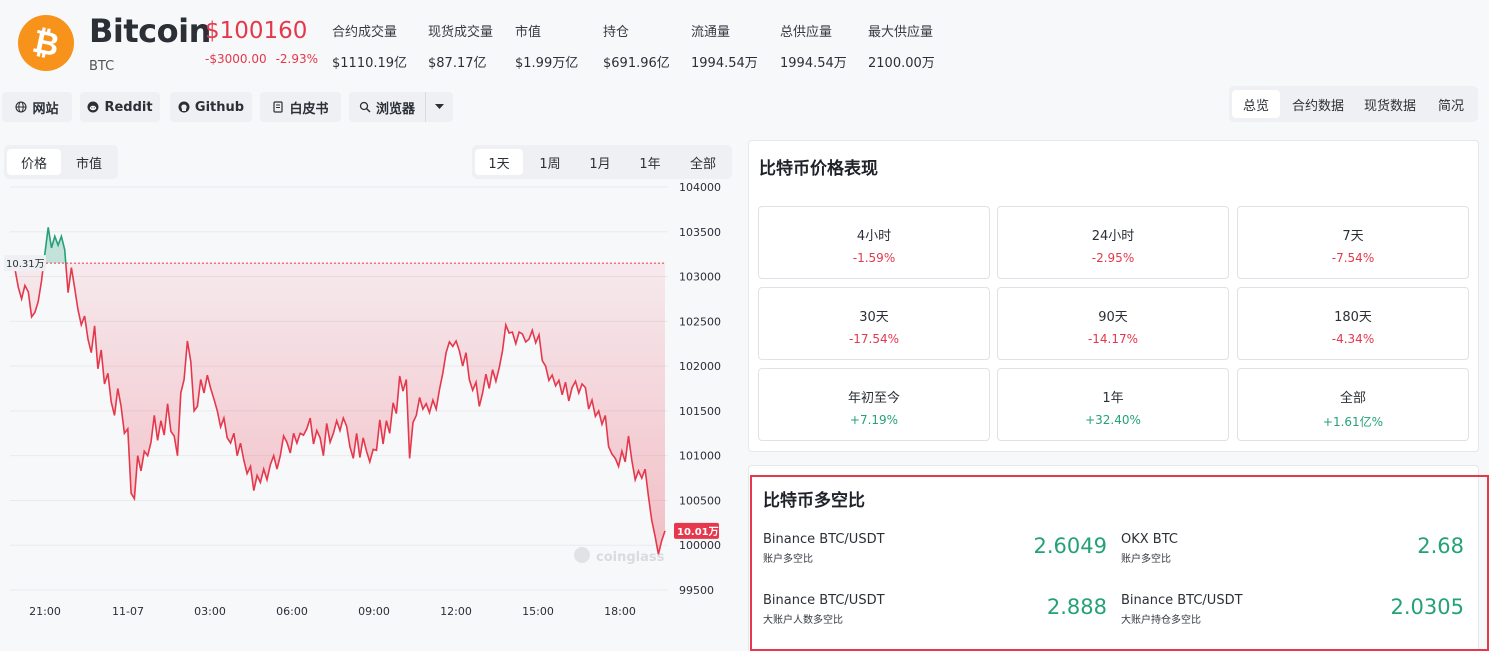 This screenshot has height=651, width=1489. Describe the element at coordinates (874, 339) in the screenshot. I see `perf-value: -17.54%` at that location.